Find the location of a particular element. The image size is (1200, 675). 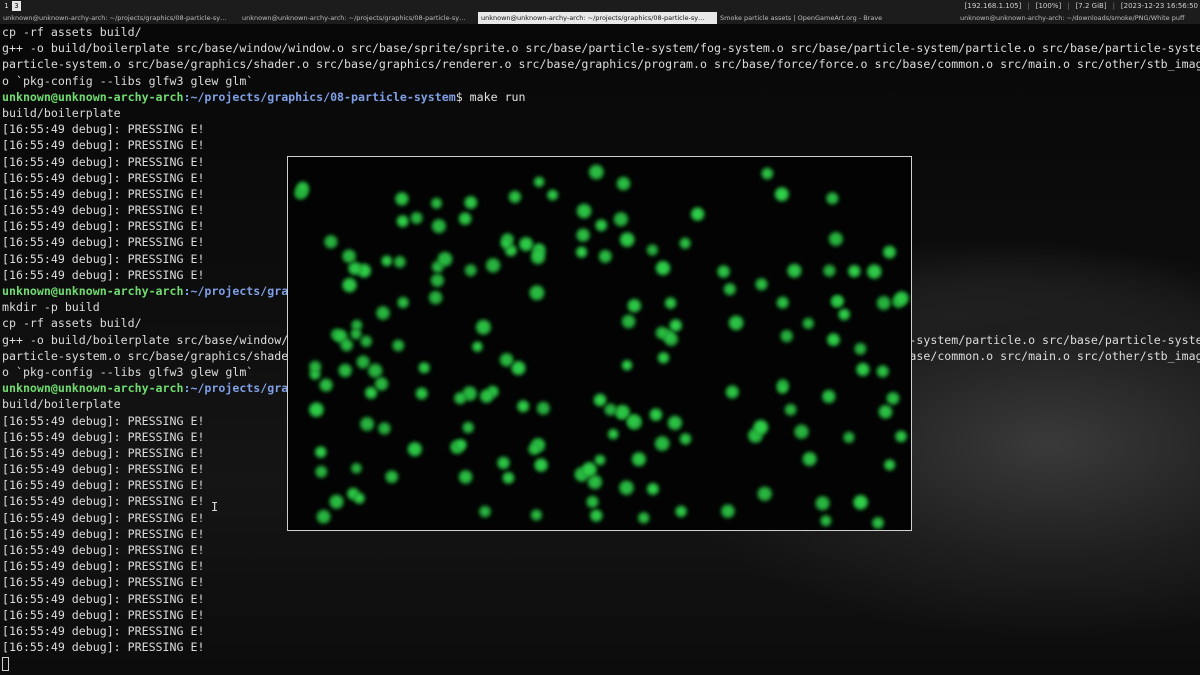

terminal-line: cp -rf assets build/ is located at coordinates (601, 32).